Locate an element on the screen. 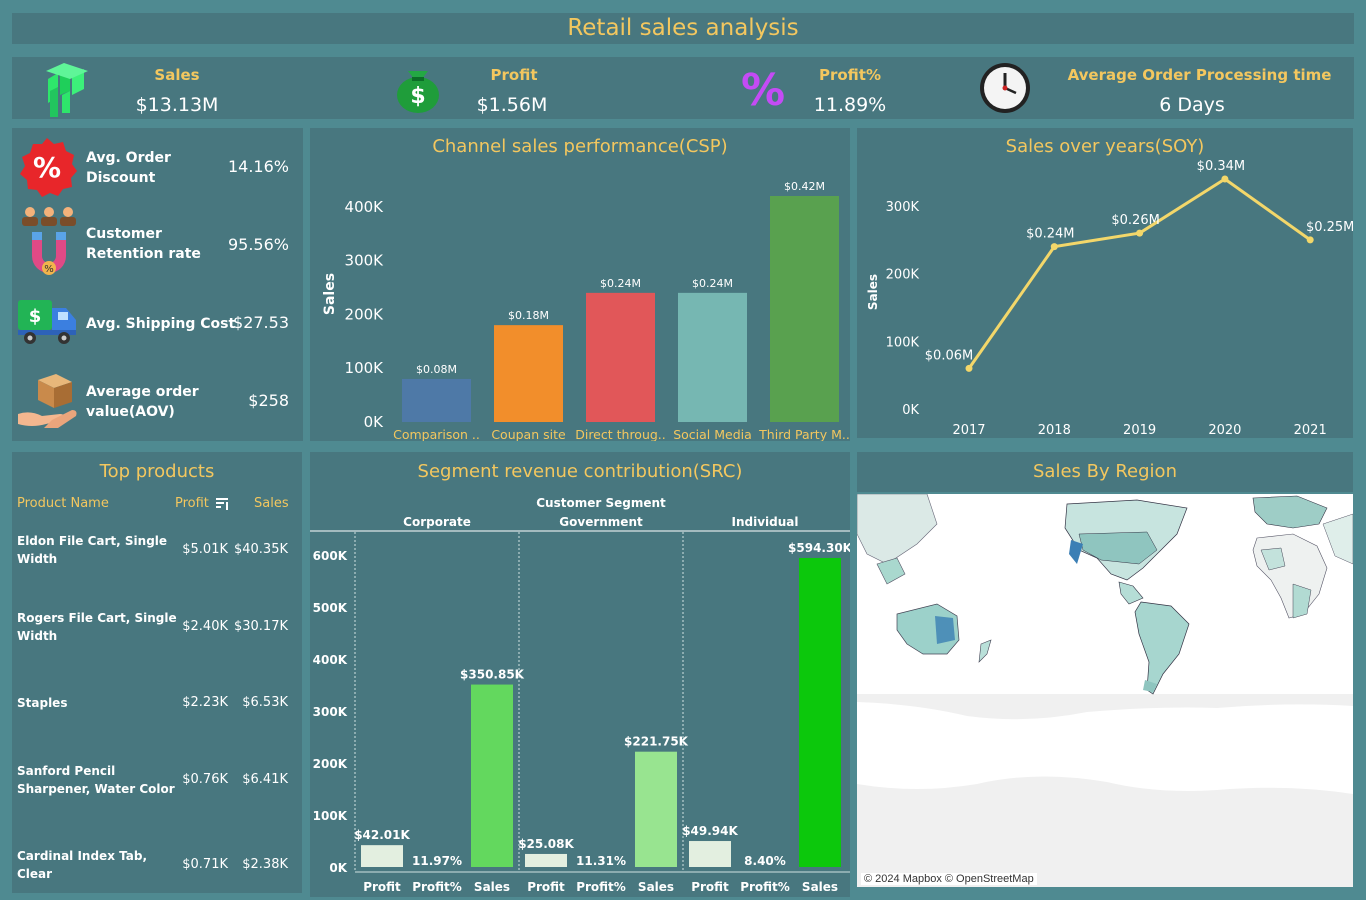  src-data-label: 8.40% is located at coordinates (765, 861).